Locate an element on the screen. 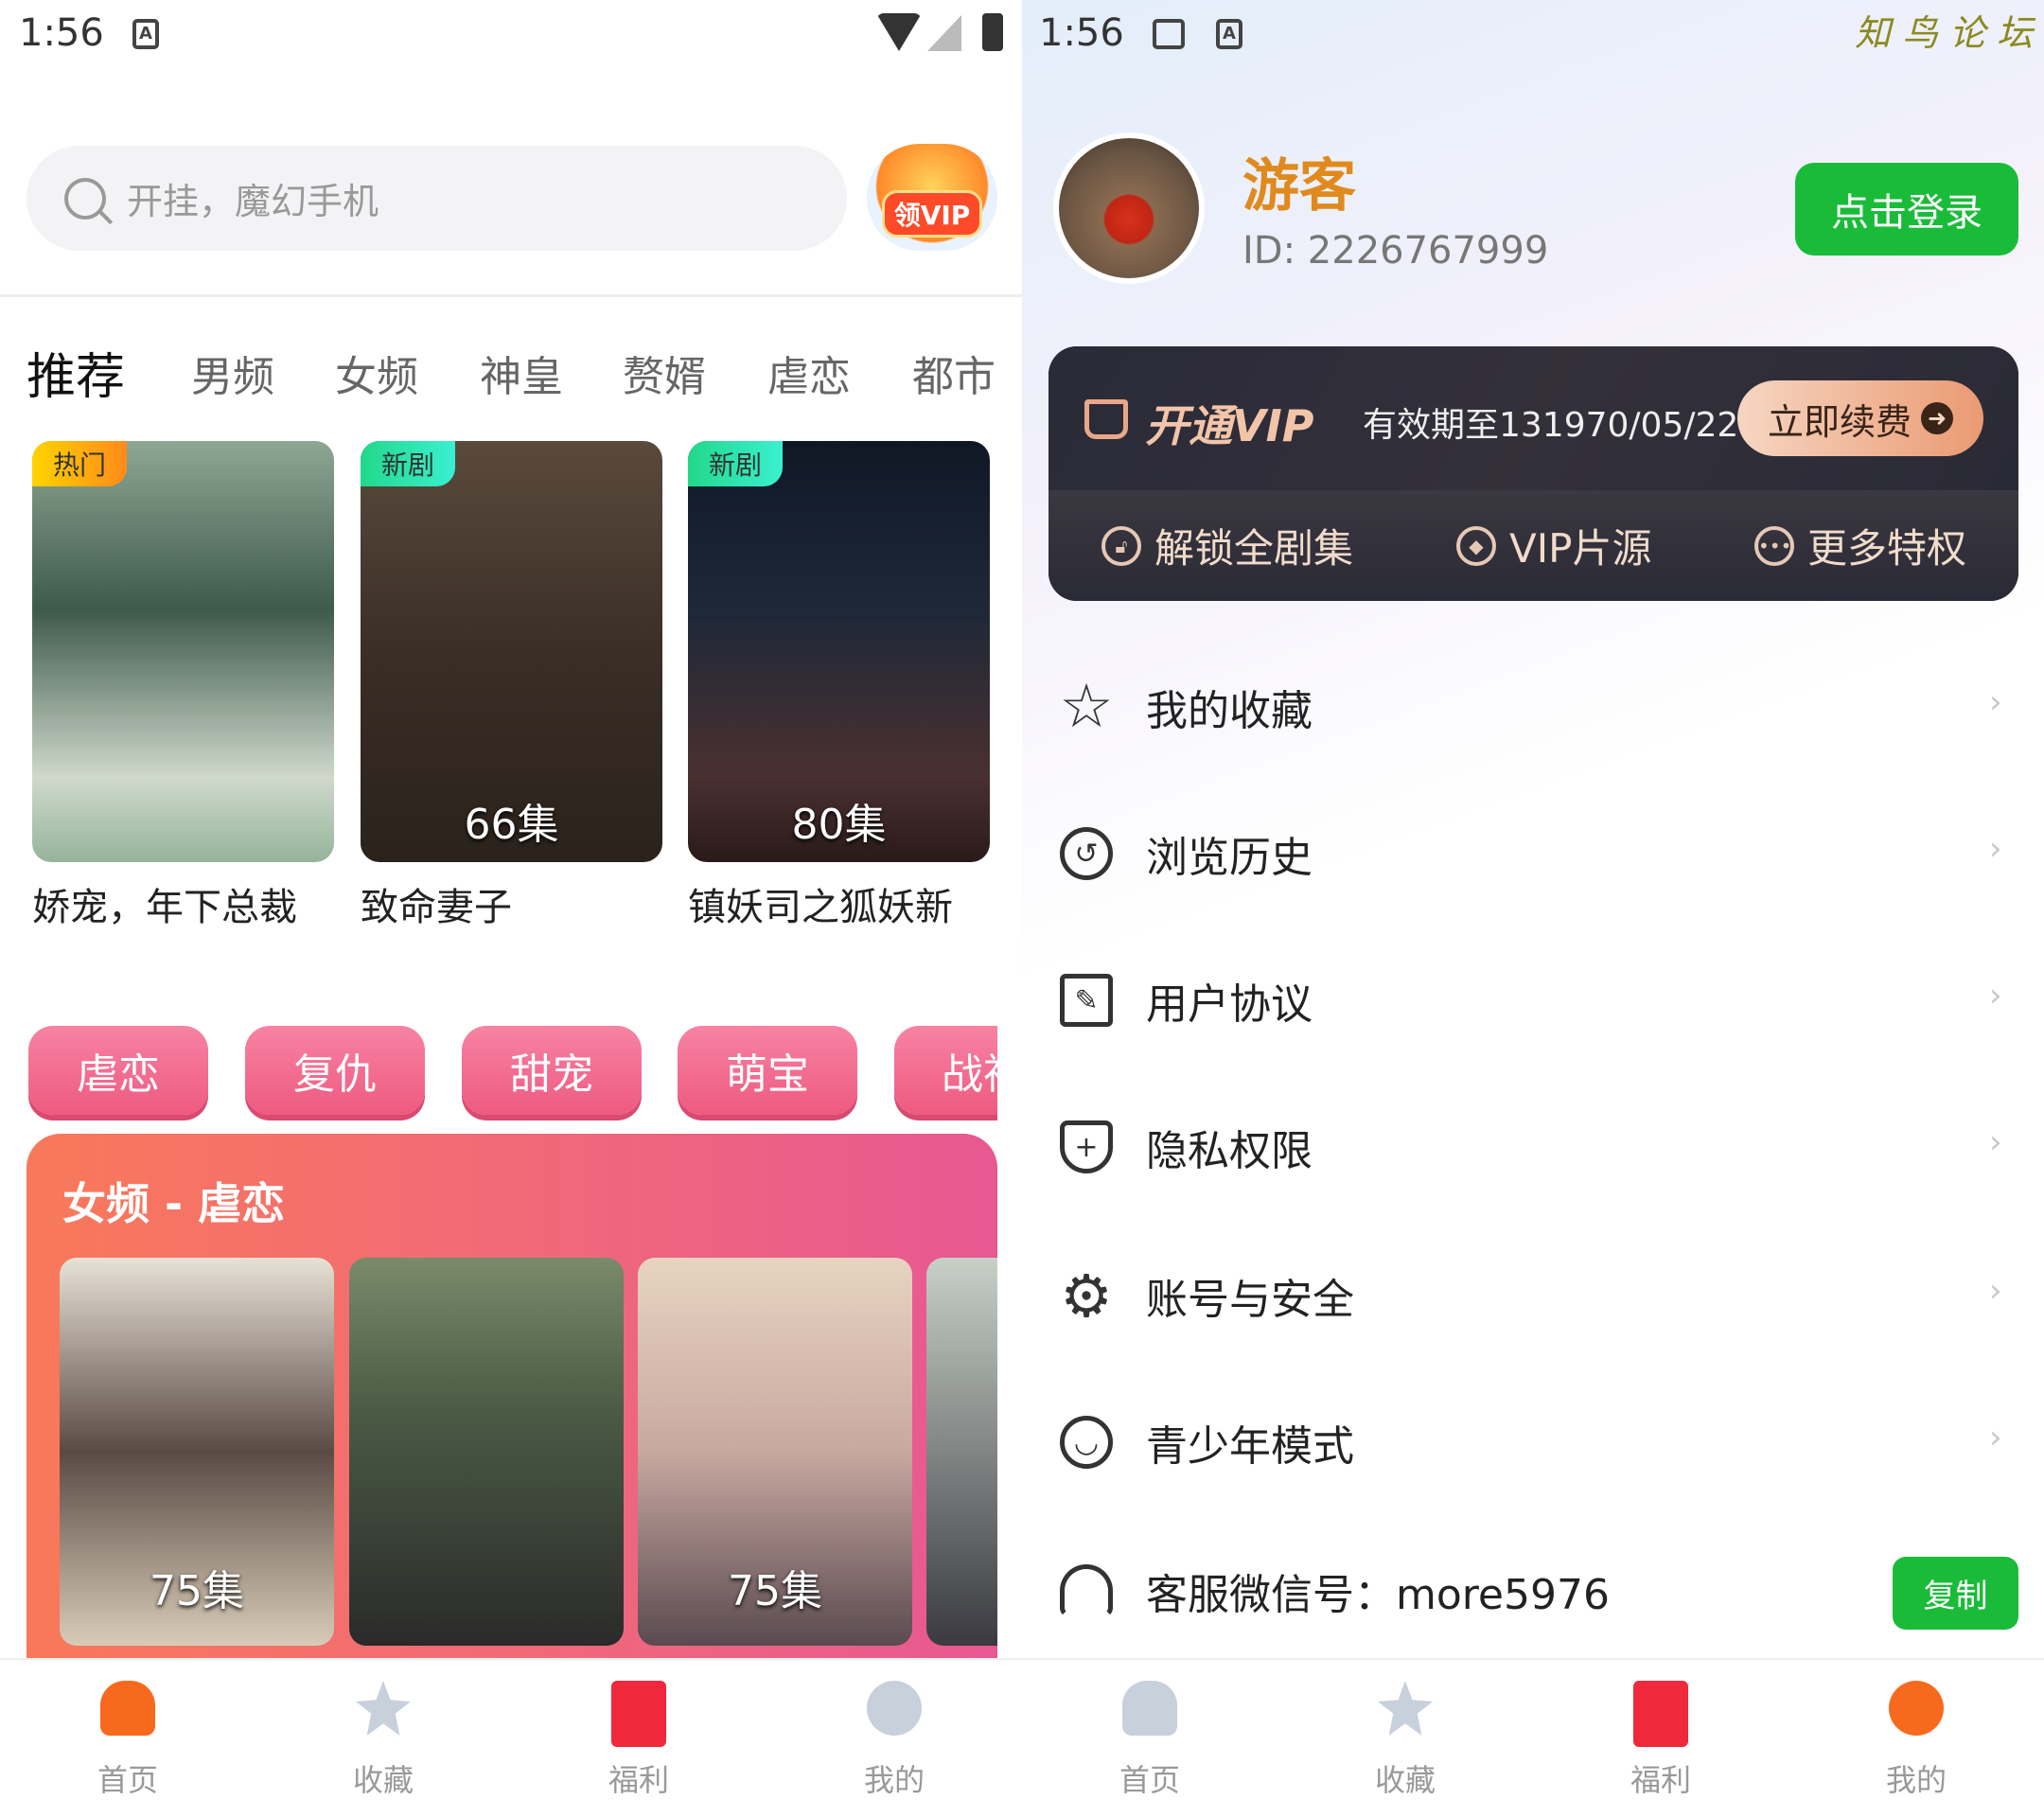 Image resolution: width=2044 pixels, height=1817 pixels. drama-title: 娇宠，年下总裁 is located at coordinates (164, 903).